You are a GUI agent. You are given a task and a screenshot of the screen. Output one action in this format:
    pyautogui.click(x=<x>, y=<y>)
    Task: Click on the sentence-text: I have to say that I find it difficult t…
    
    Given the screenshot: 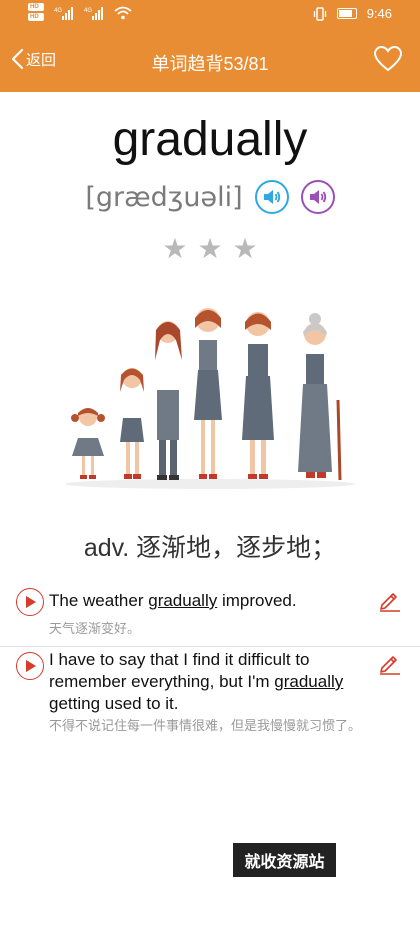 What is the action you would take?
    pyautogui.click(x=179, y=670)
    